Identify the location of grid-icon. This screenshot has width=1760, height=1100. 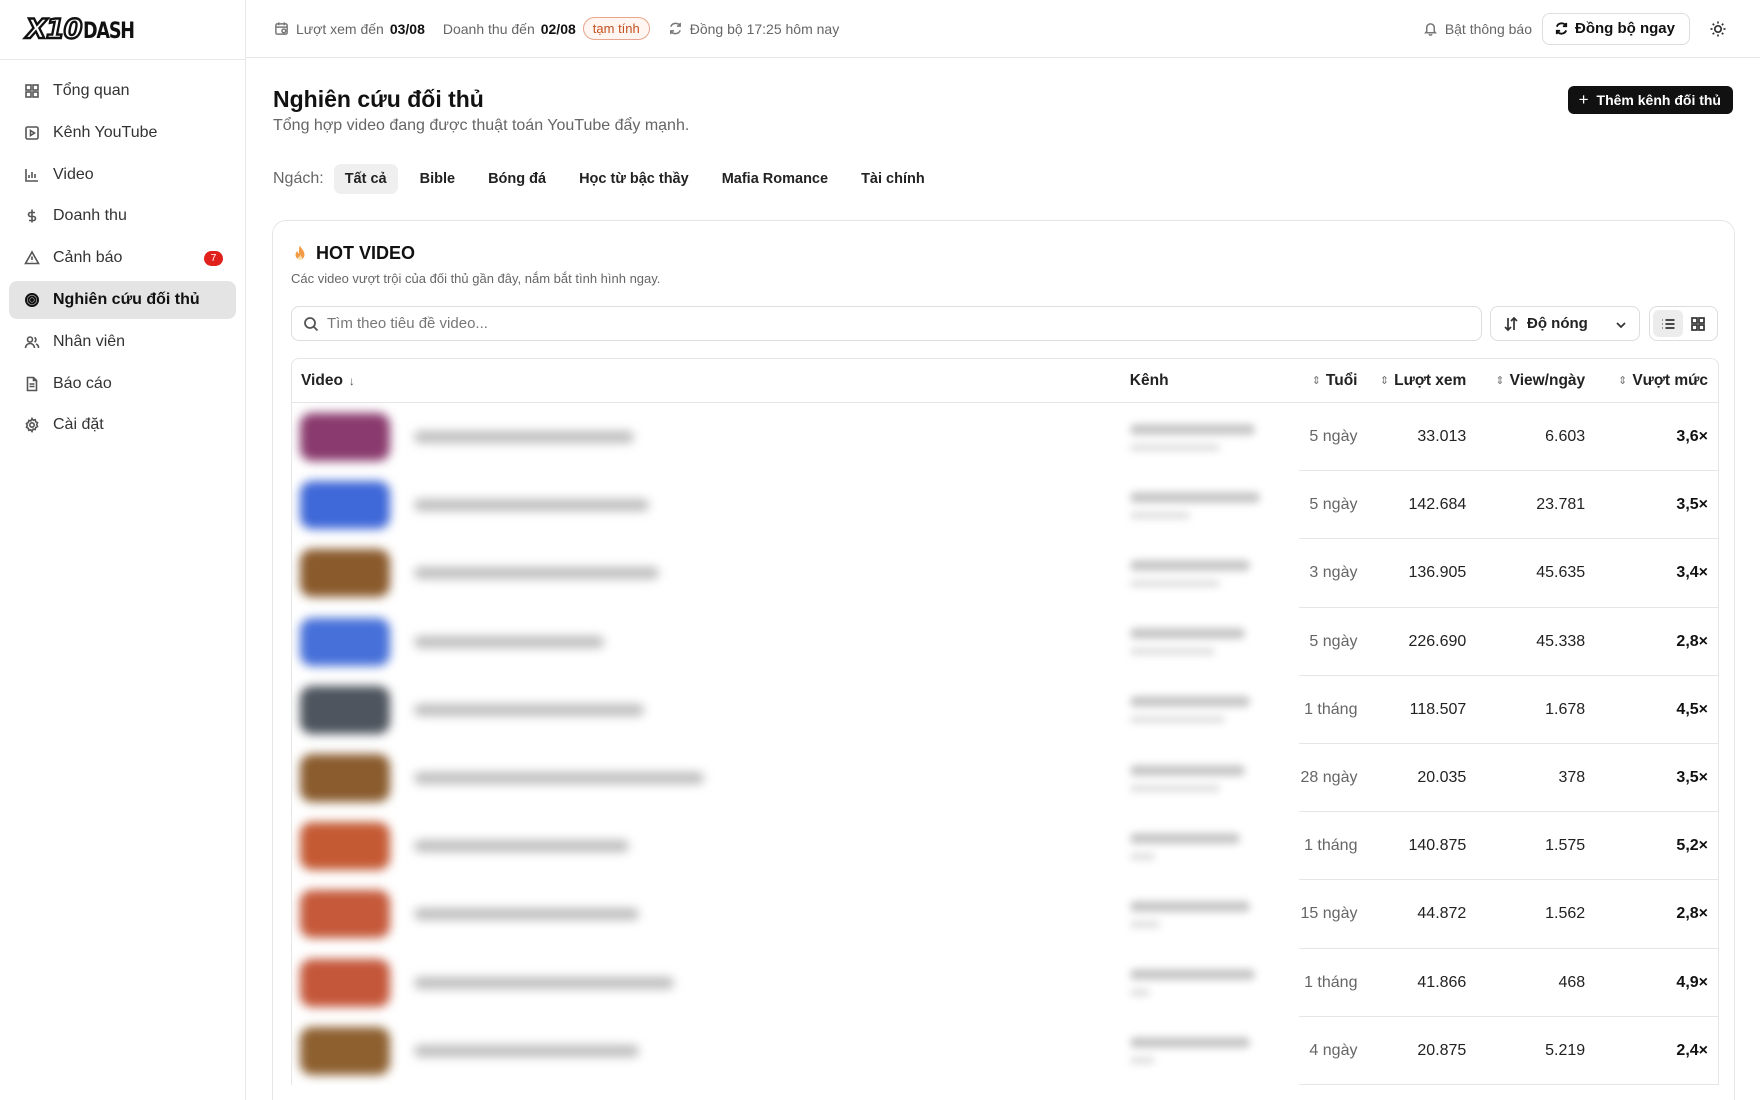
(1698, 323).